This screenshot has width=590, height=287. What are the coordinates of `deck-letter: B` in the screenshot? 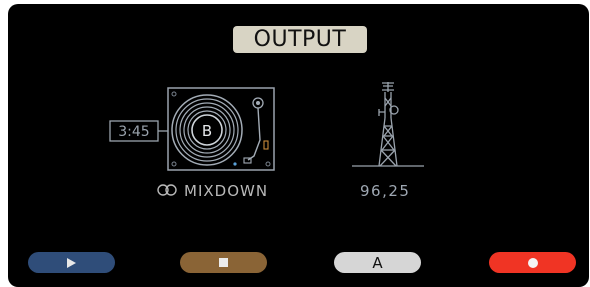 It's located at (207, 131).